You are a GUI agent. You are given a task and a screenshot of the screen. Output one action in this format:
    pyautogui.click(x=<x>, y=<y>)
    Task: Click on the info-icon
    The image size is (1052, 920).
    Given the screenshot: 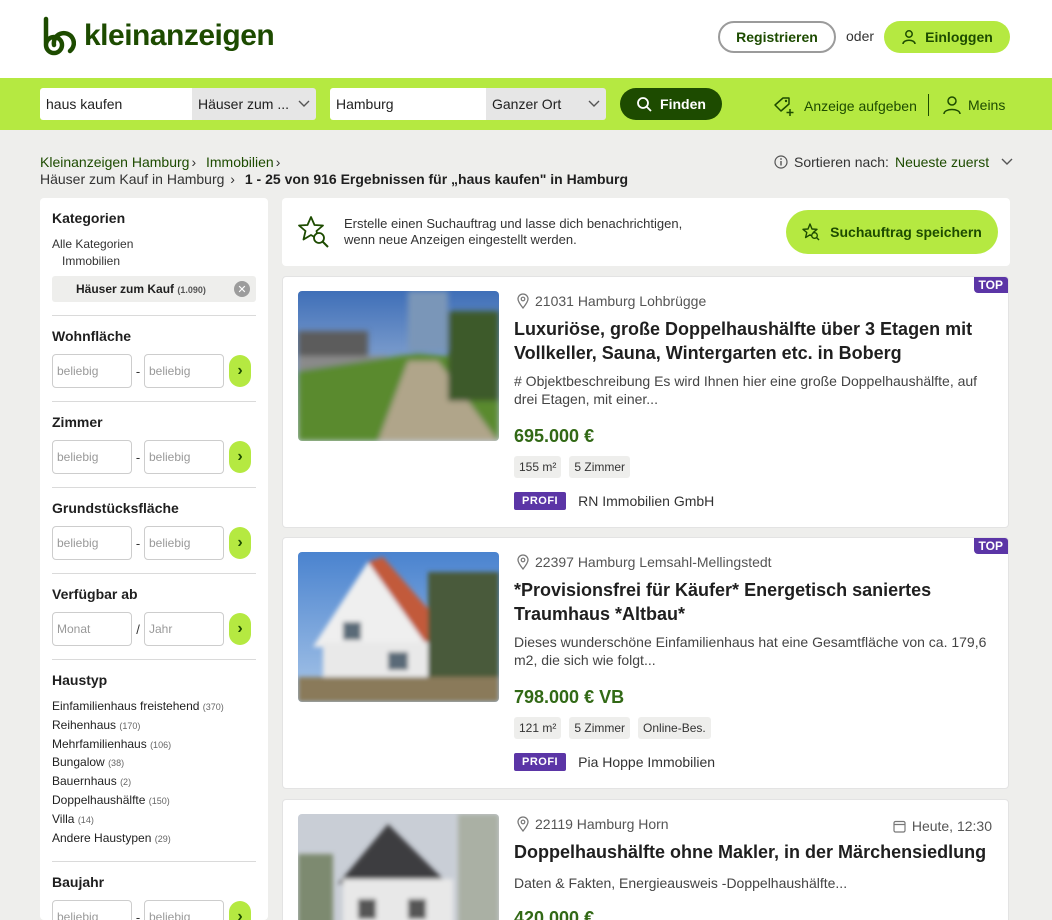 What is the action you would take?
    pyautogui.click(x=781, y=162)
    